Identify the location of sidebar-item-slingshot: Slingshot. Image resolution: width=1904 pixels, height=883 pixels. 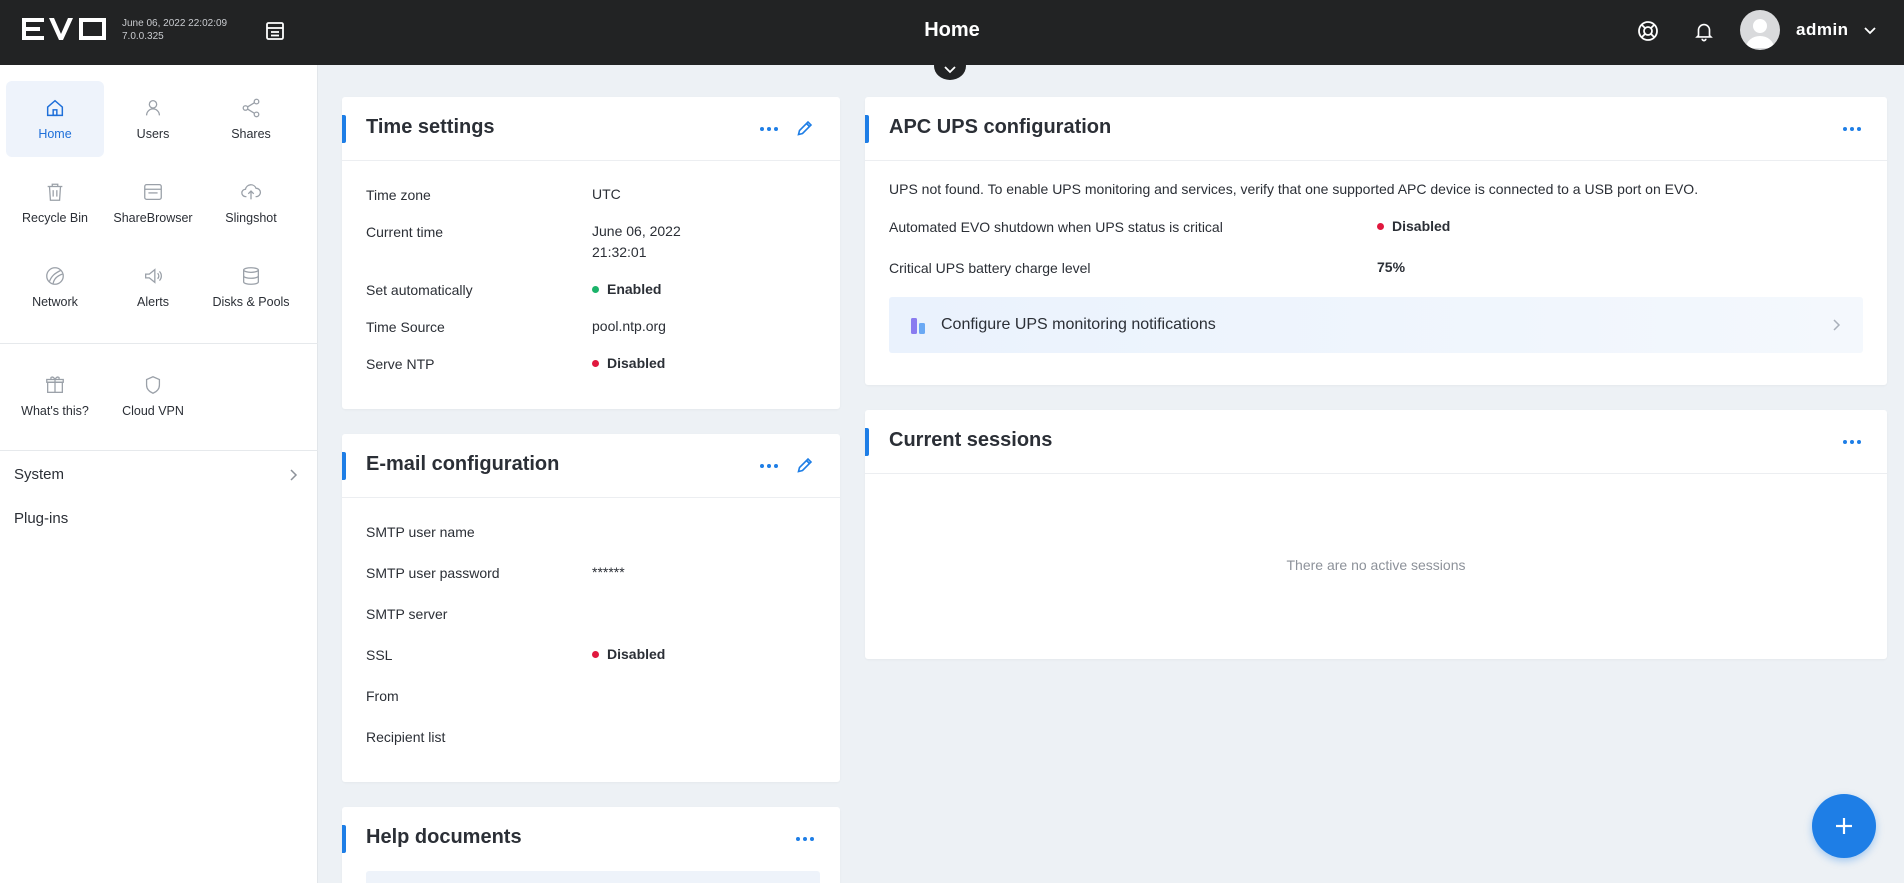
(251, 203).